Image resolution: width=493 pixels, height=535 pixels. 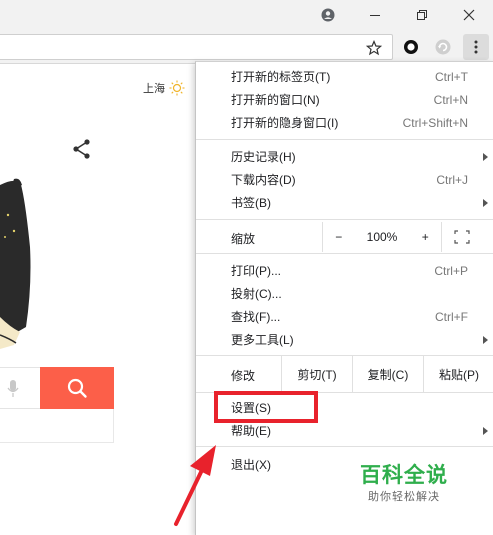 What do you see at coordinates (263, 157) in the screenshot?
I see `menu-item-label: 历史记录(H)` at bounding box center [263, 157].